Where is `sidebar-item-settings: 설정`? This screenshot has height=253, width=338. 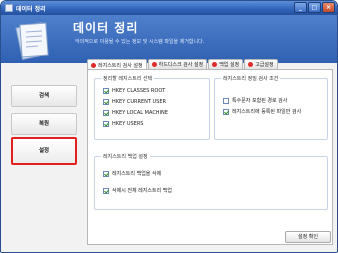 sidebar-item-settings: 설정 is located at coordinates (44, 151).